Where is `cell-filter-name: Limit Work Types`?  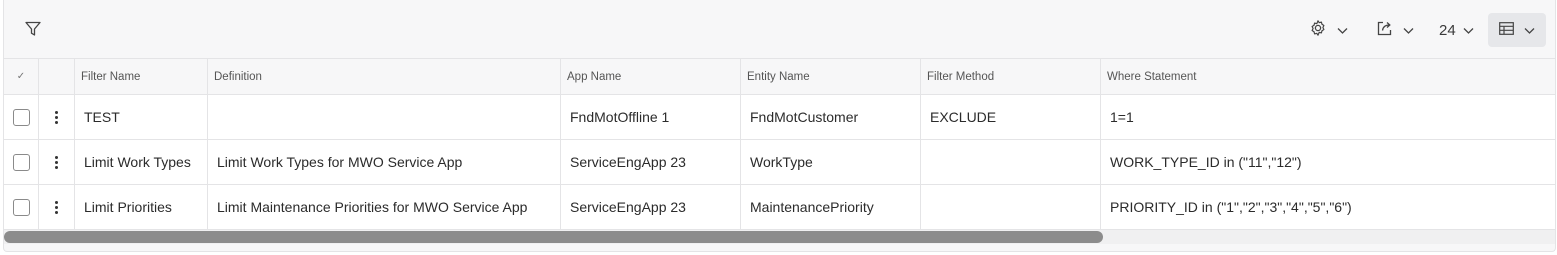 cell-filter-name: Limit Work Types is located at coordinates (141, 162).